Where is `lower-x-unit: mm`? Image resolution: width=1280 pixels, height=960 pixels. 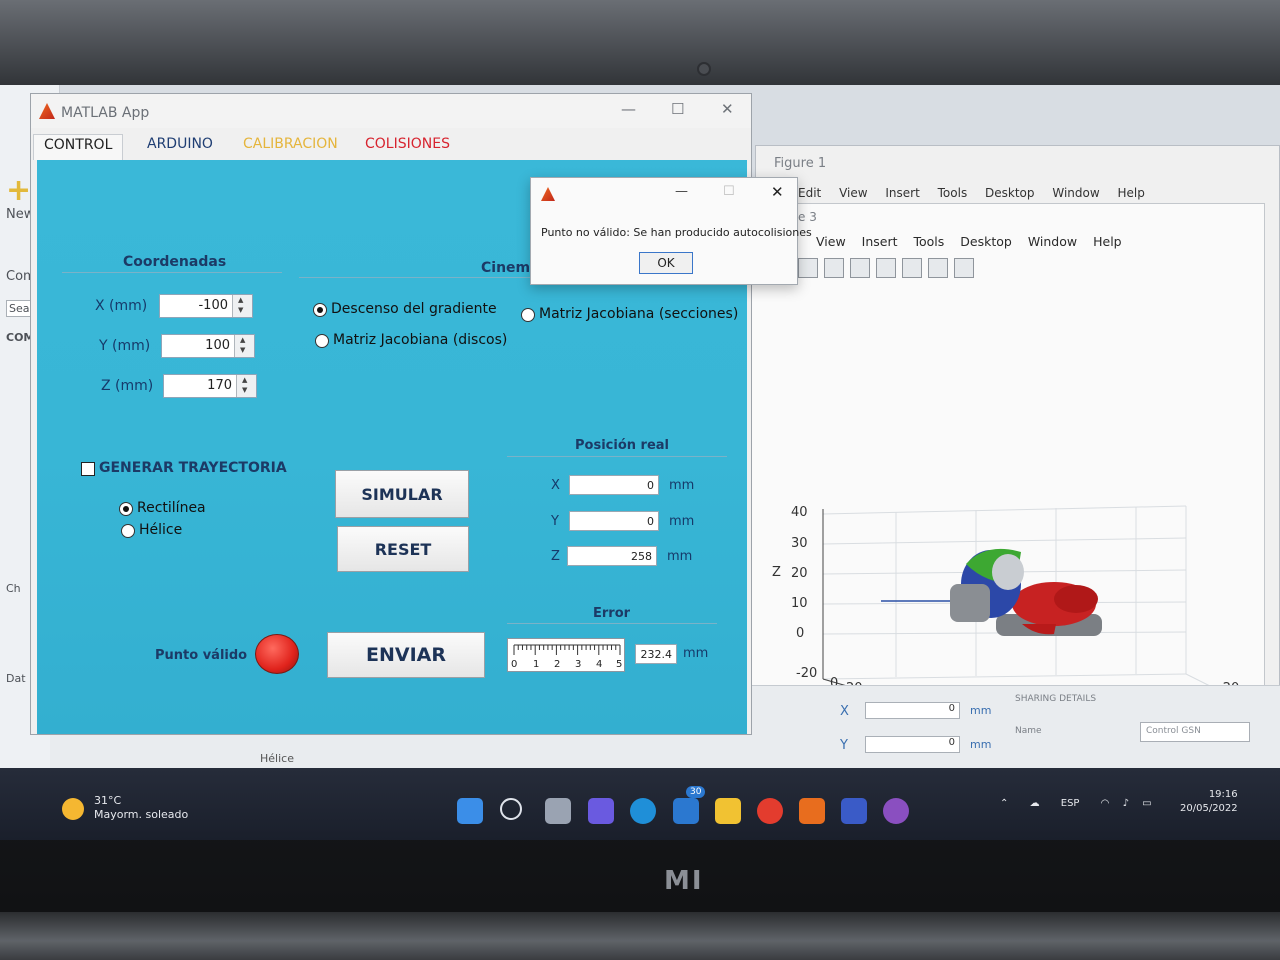
lower-x-unit: mm is located at coordinates (981, 710).